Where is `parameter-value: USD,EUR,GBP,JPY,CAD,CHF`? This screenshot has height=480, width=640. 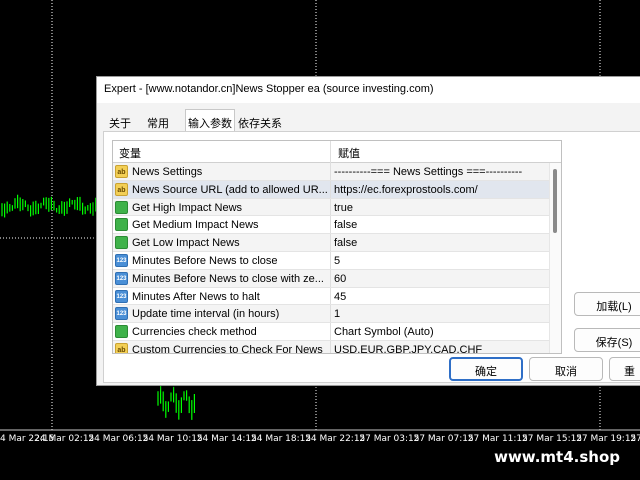 parameter-value: USD,EUR,GBP,JPY,CAD,CHF is located at coordinates (441, 348).